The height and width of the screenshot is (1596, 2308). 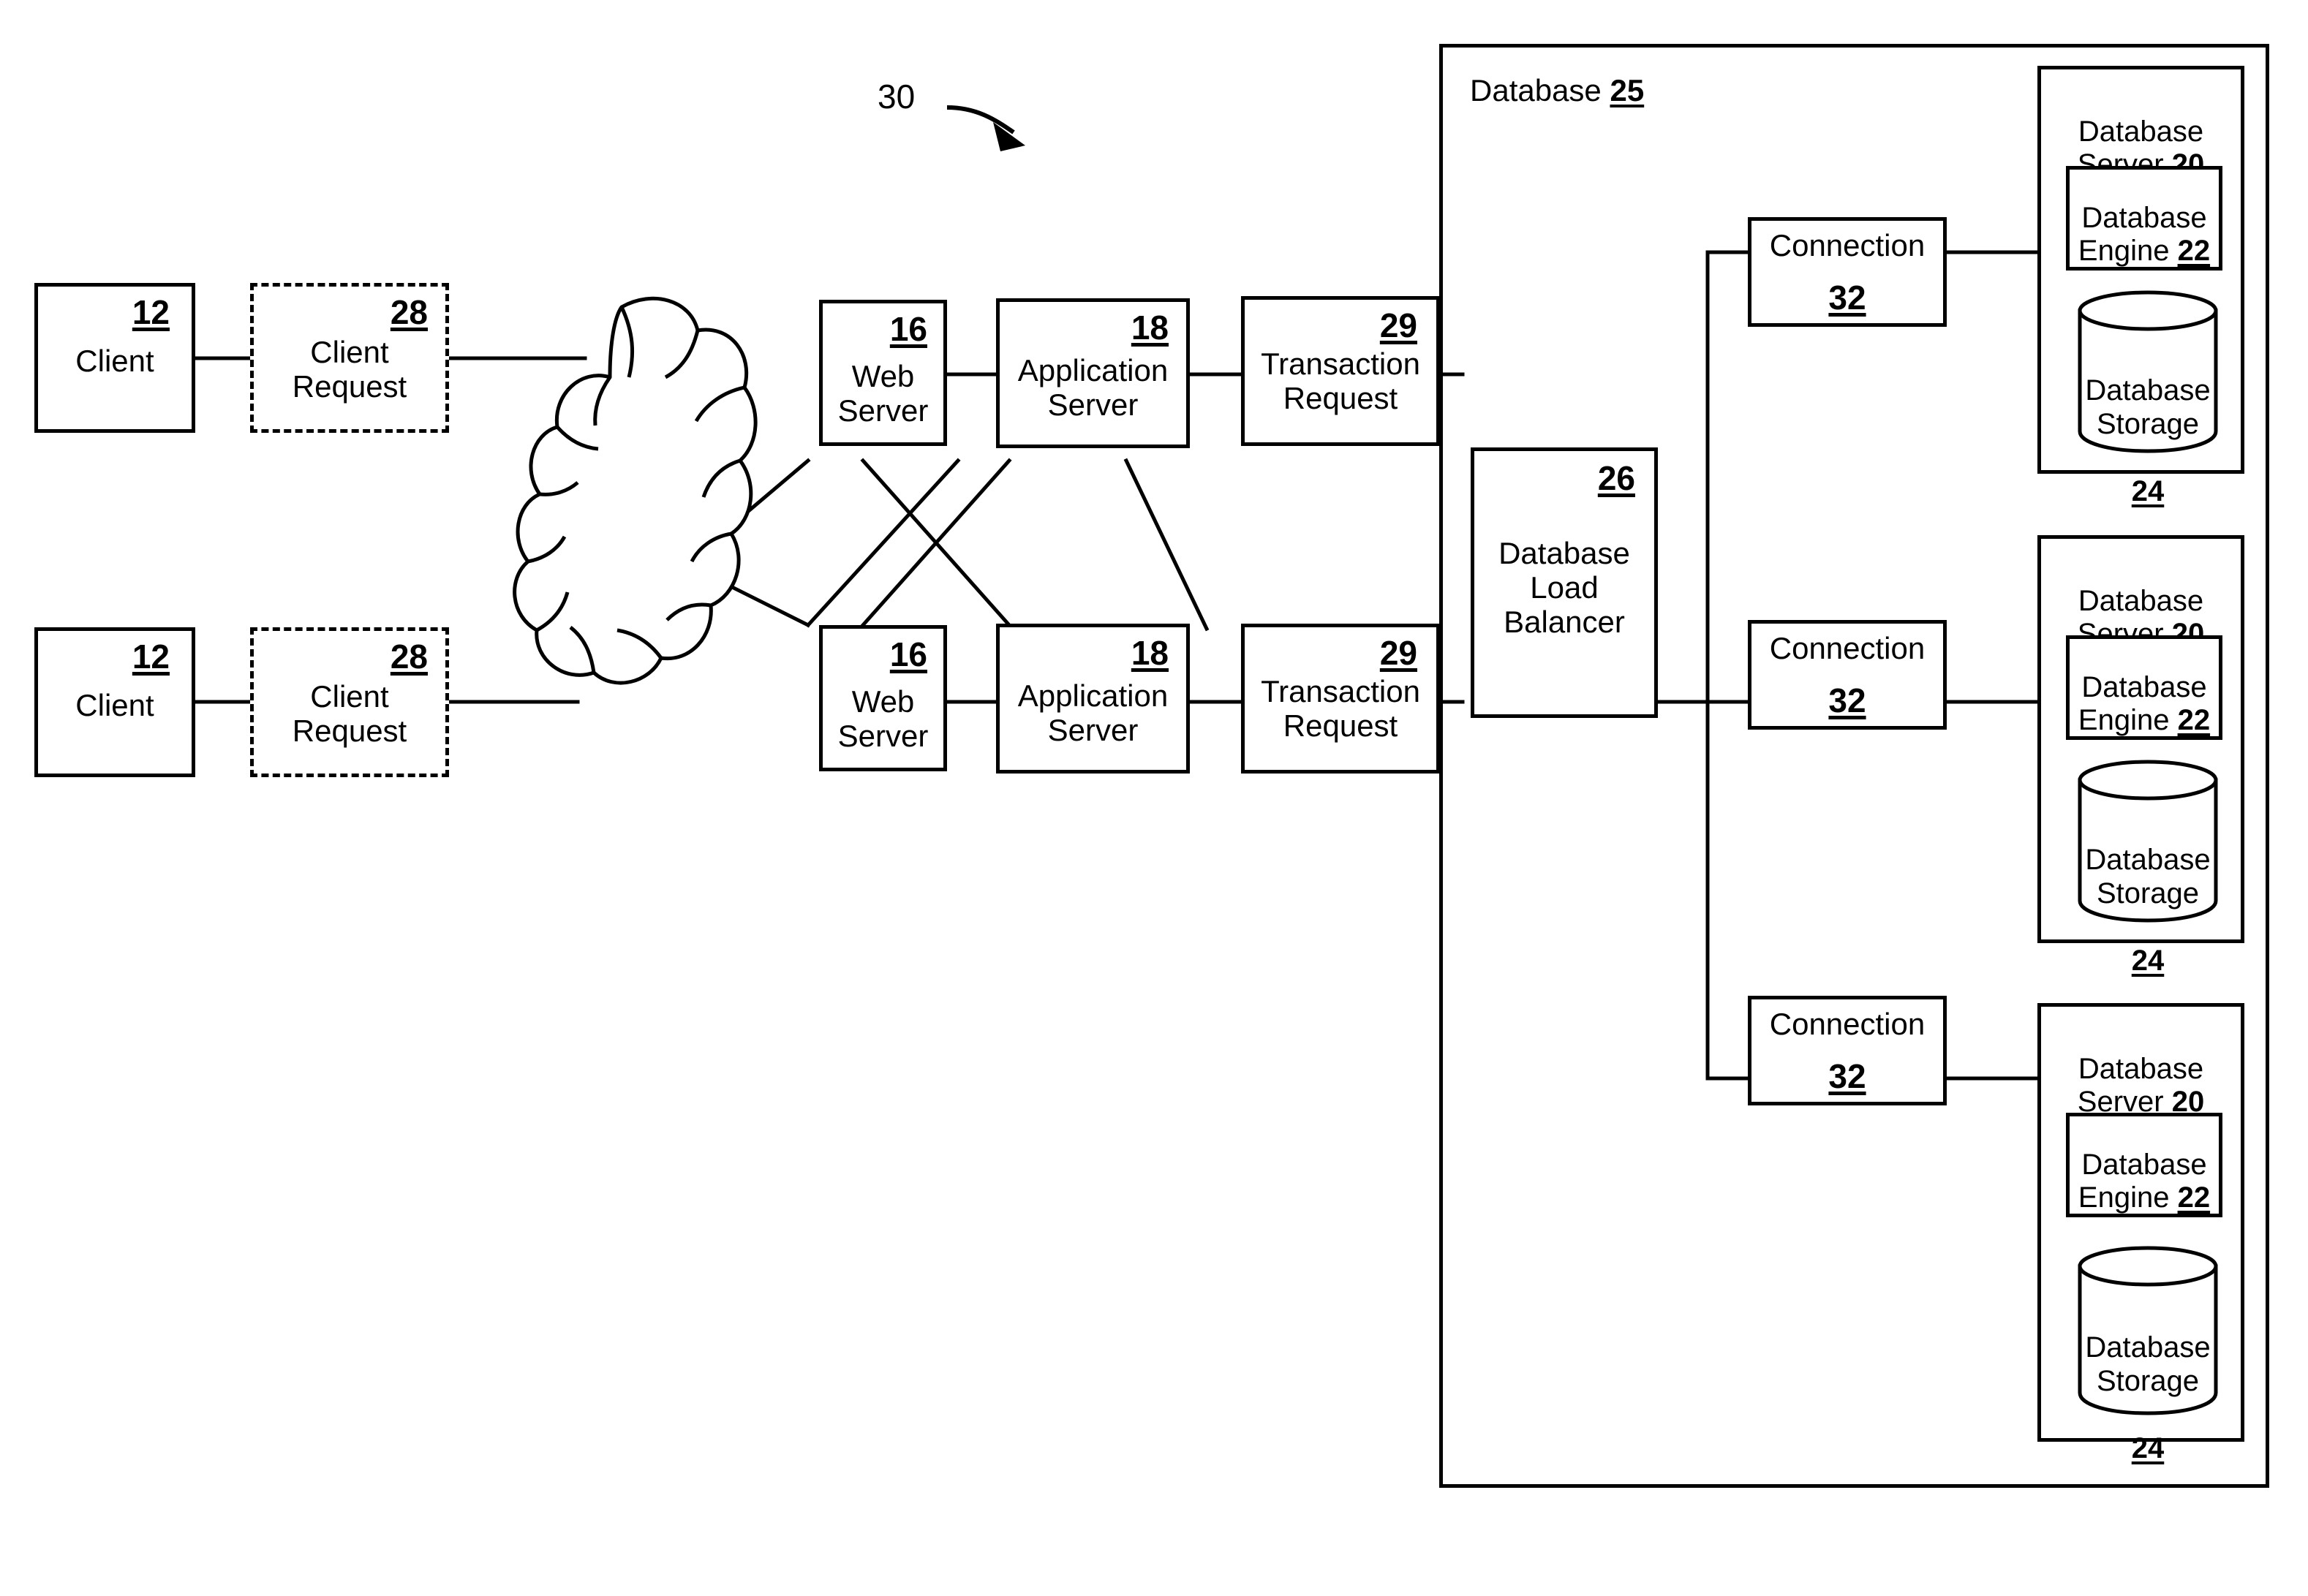 I want to click on database-engine-box-2: Database Engine 22, so click(x=2144, y=687).